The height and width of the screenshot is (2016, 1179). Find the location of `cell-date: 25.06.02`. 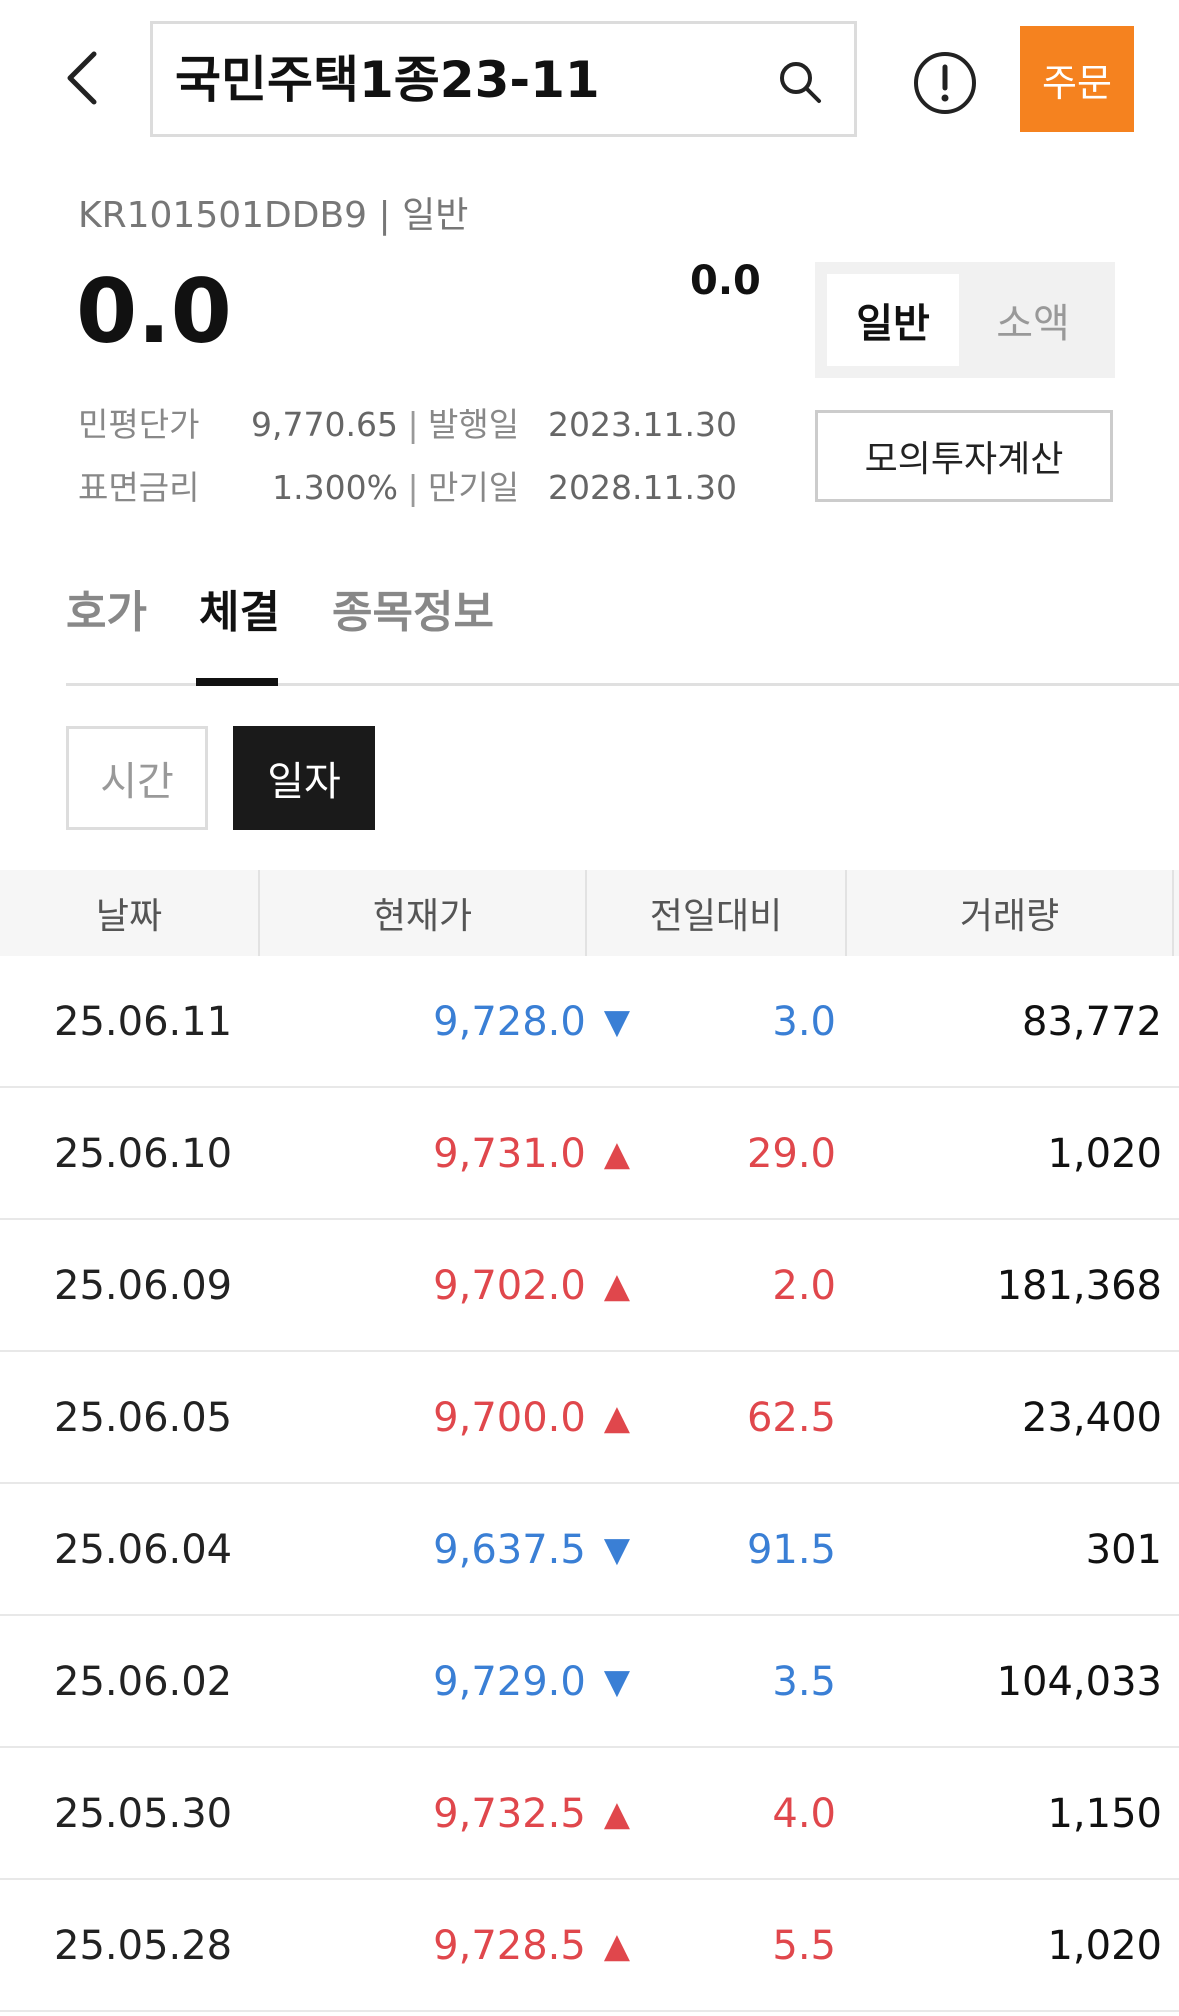

cell-date: 25.06.02 is located at coordinates (143, 1682).